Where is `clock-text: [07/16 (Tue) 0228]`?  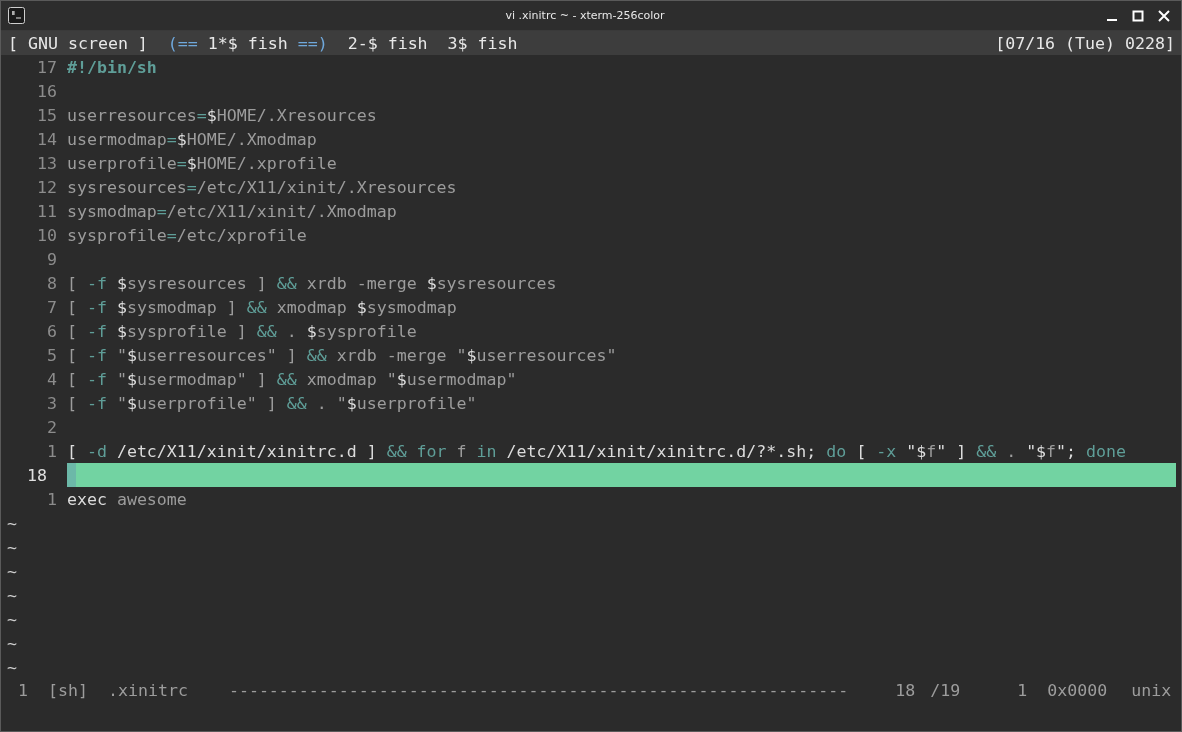 clock-text: [07/16 (Tue) 0228] is located at coordinates (1085, 43).